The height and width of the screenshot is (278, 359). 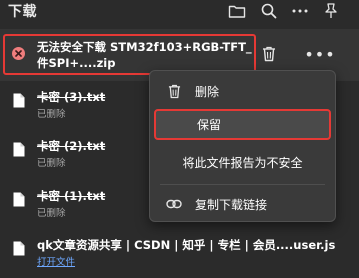 What do you see at coordinates (242, 124) in the screenshot?
I see `menu-item-keep: 保留` at bounding box center [242, 124].